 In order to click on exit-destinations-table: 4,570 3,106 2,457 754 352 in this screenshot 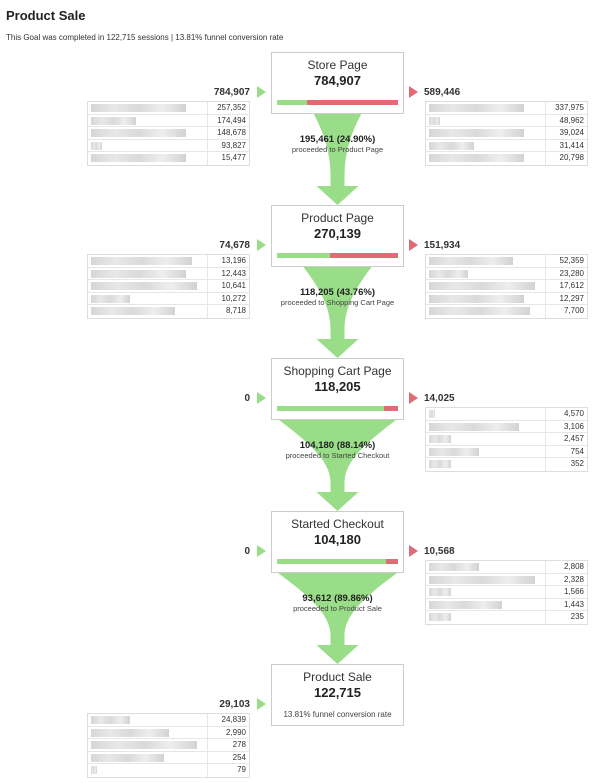, I will do `click(506, 439)`.